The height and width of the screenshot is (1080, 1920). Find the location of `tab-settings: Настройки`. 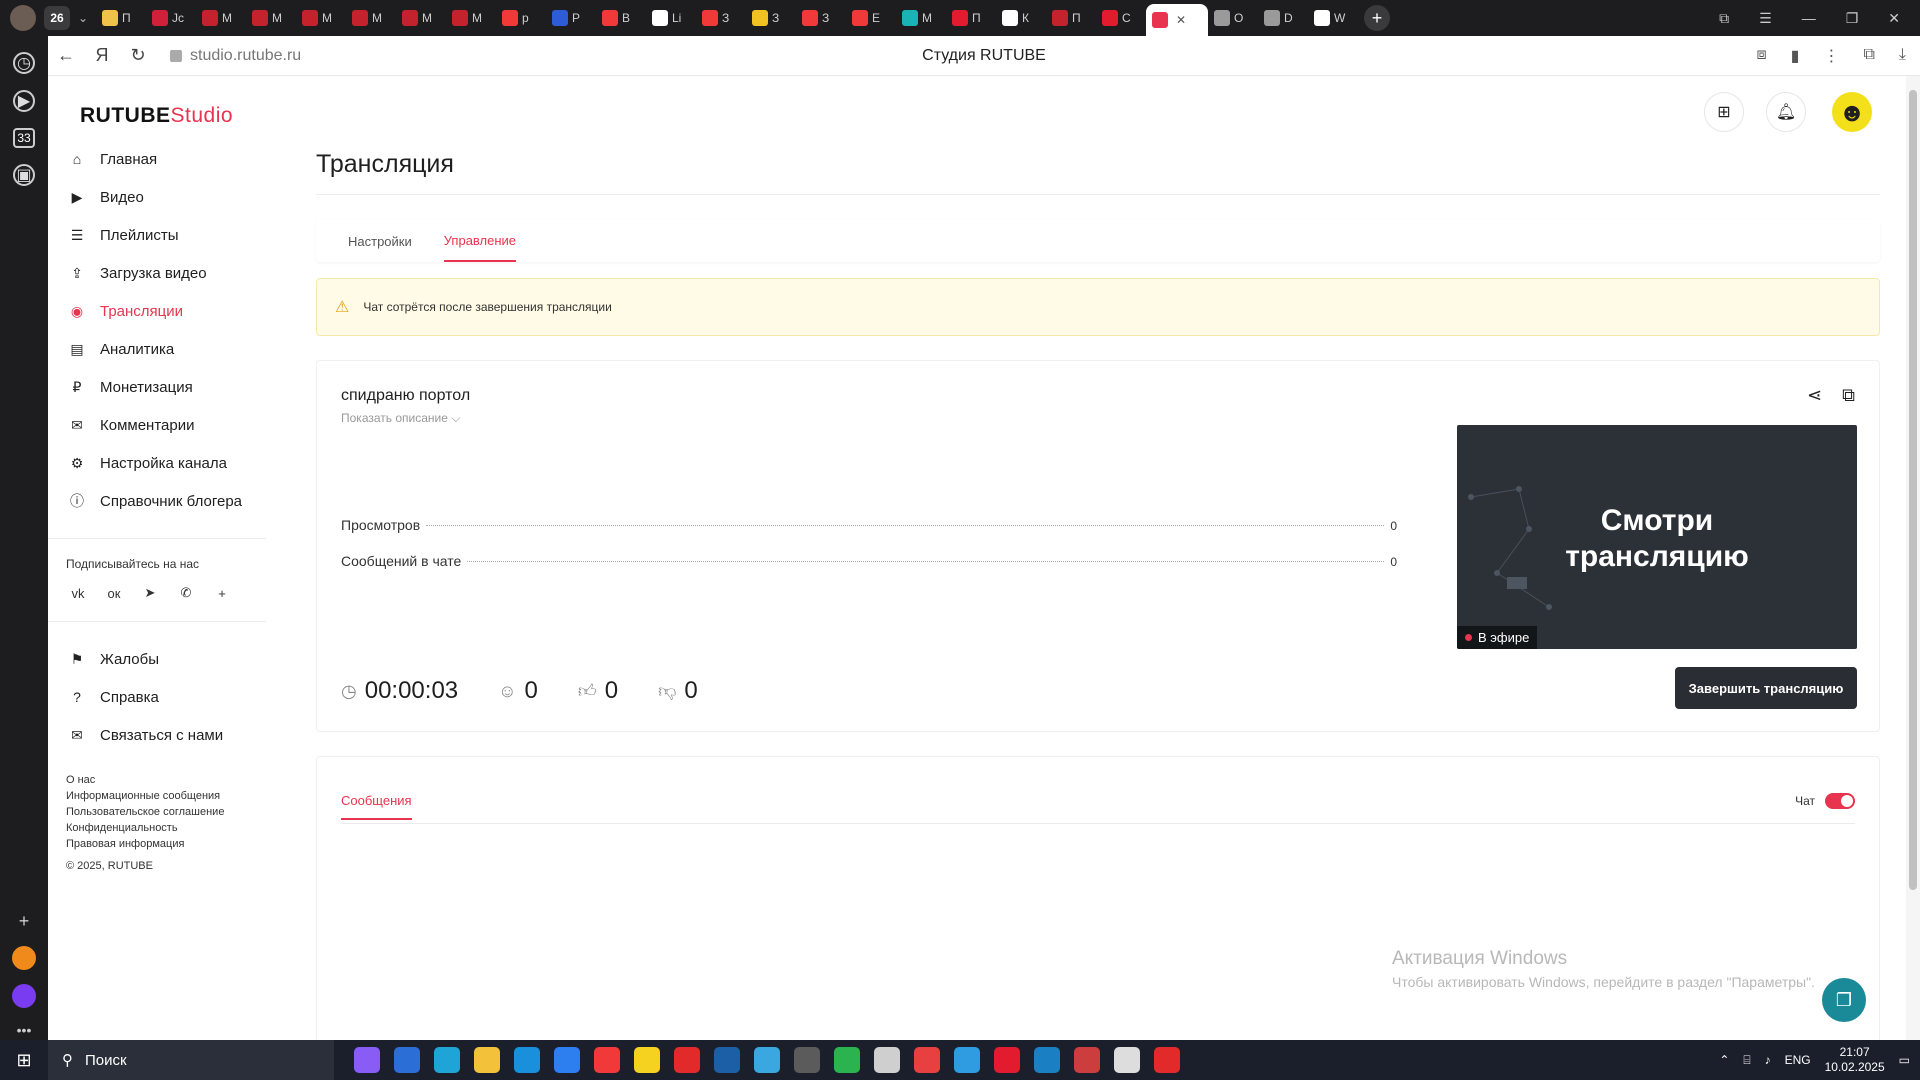

tab-settings: Настройки is located at coordinates (380, 241).